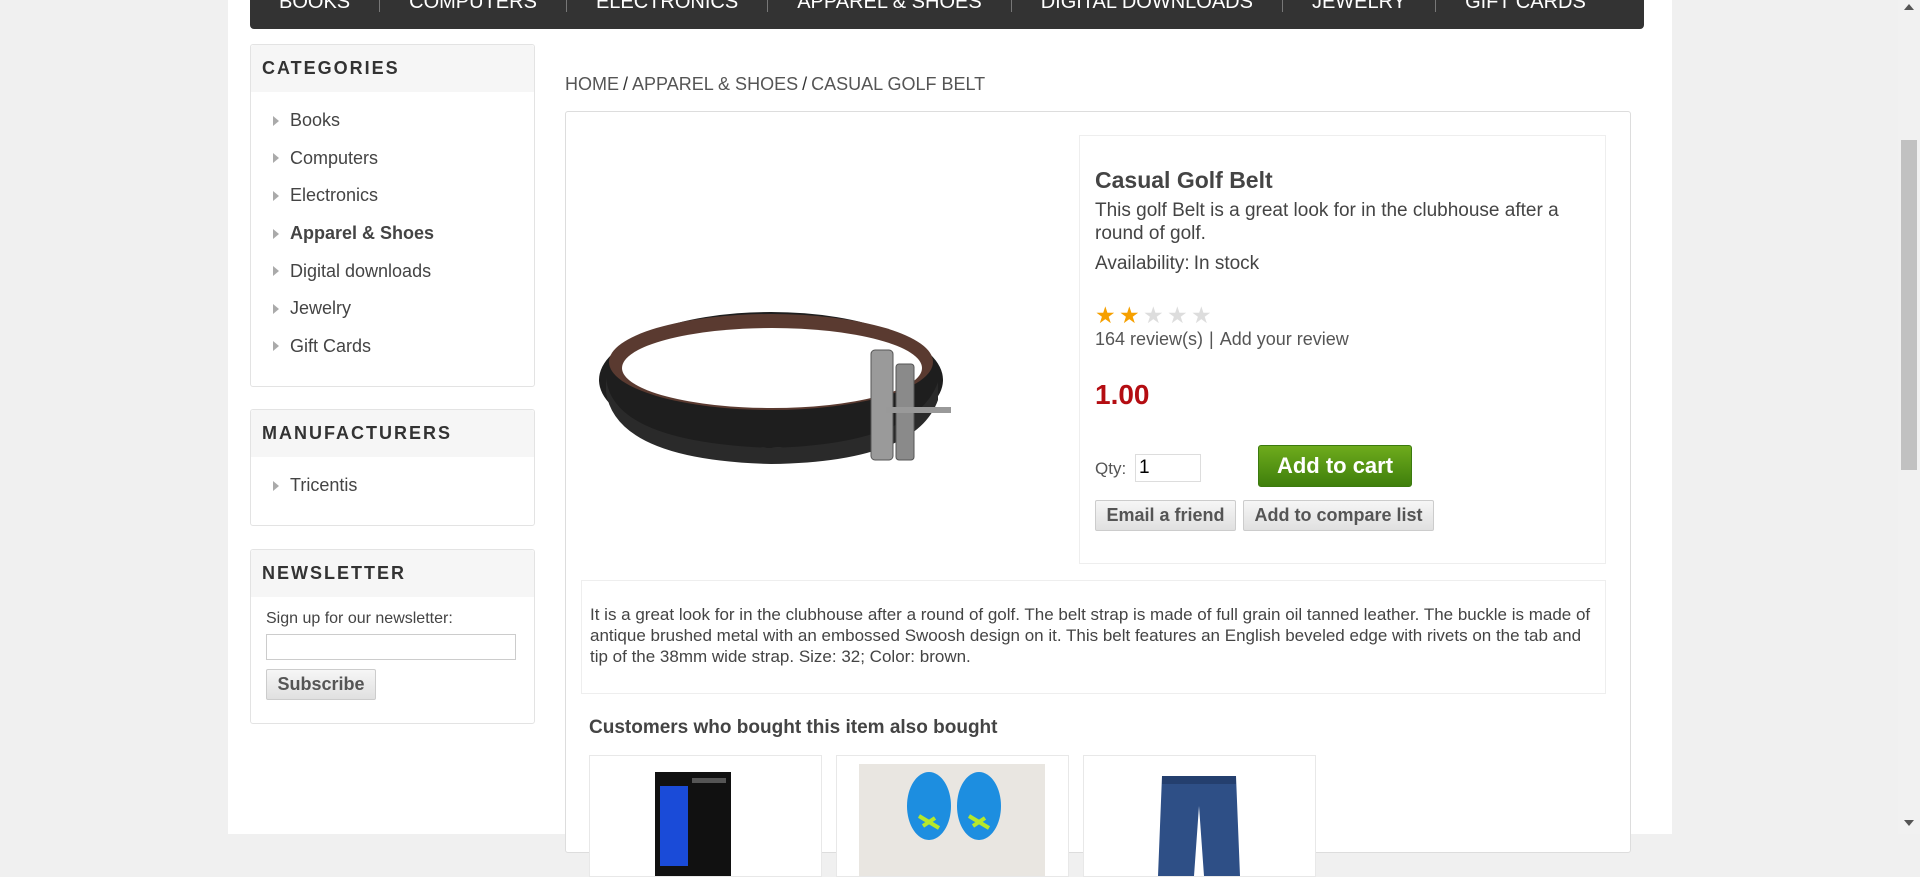 This screenshot has height=877, width=1920. What do you see at coordinates (392, 309) in the screenshot?
I see `categories-item: Jewelry` at bounding box center [392, 309].